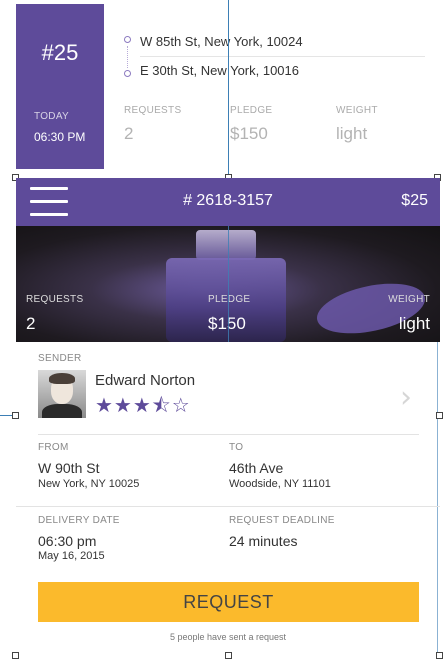 This screenshot has height=659, width=446. What do you see at coordinates (236, 447) in the screenshot?
I see `to-label: TO` at bounding box center [236, 447].